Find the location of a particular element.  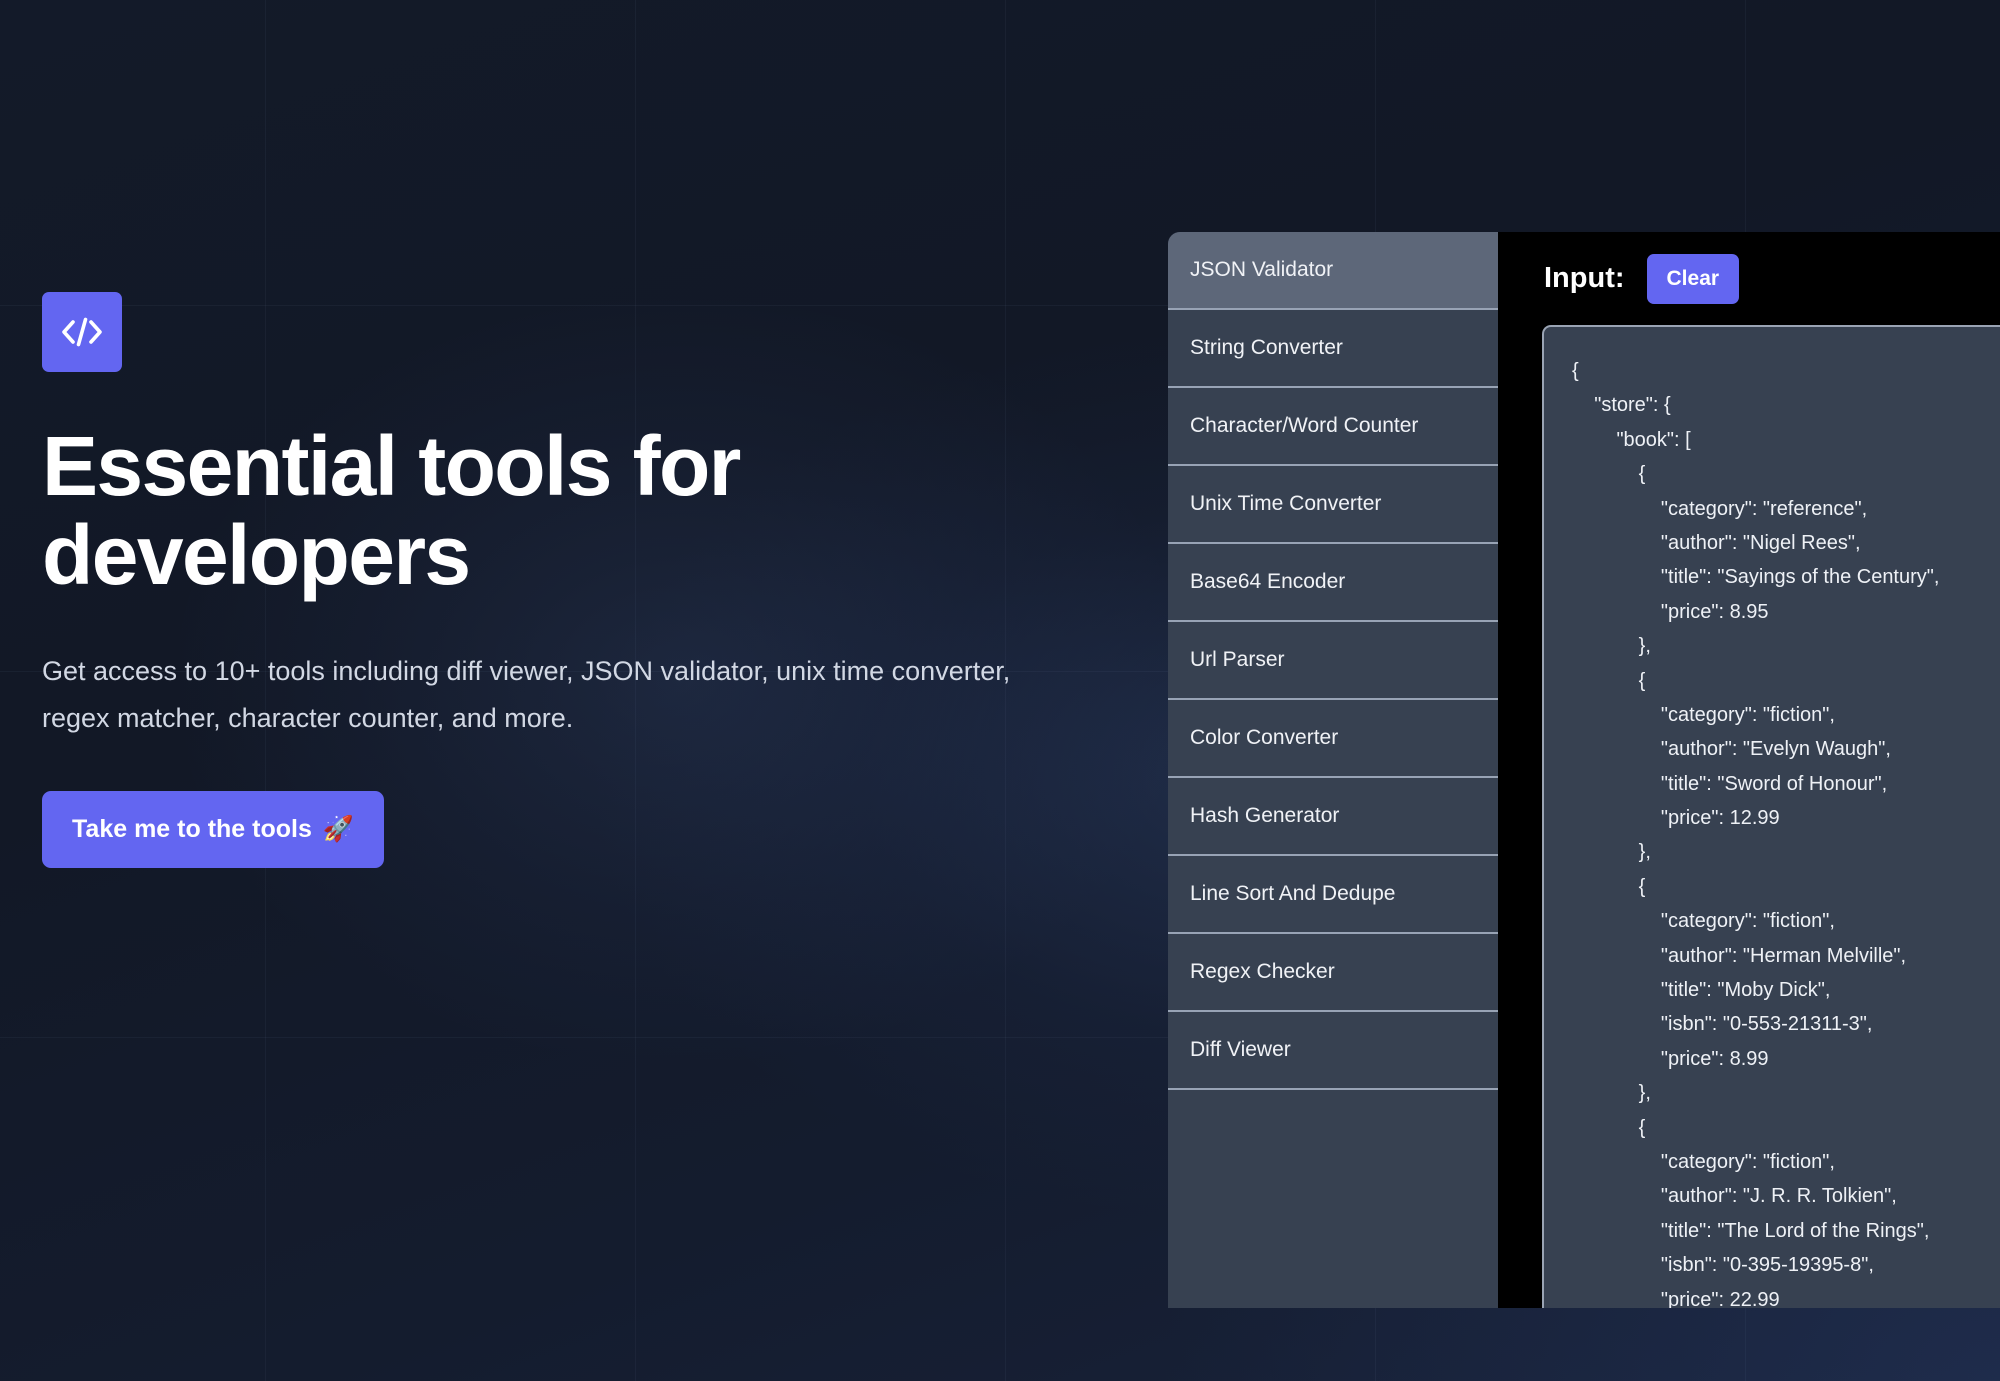

sidebar-item-string-converter: String Converter is located at coordinates (1333, 349).